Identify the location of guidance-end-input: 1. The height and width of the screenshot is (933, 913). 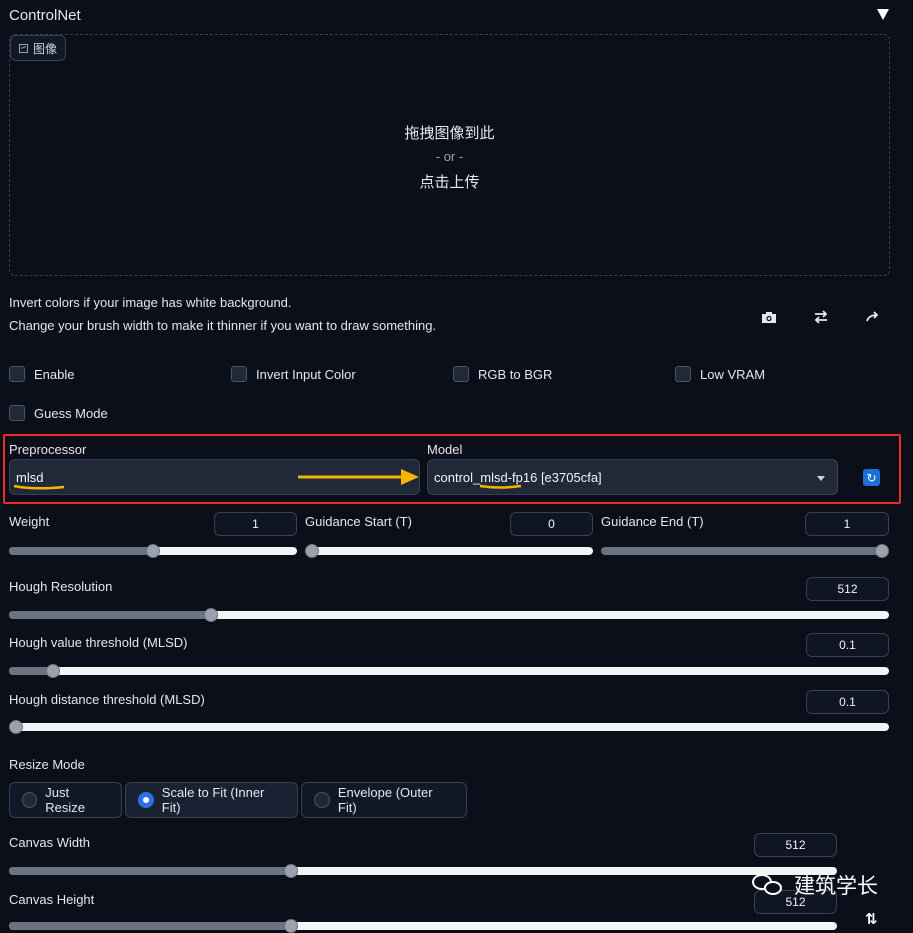
(847, 524).